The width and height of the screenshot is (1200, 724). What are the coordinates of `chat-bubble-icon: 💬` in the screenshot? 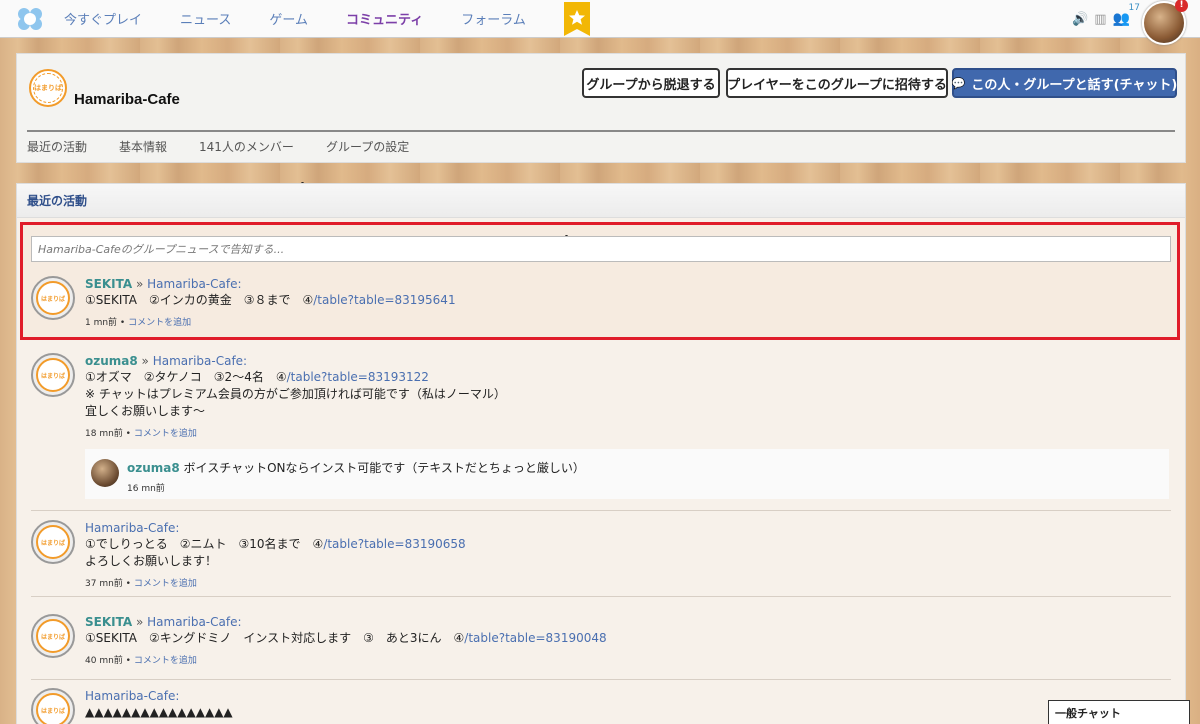 It's located at (958, 83).